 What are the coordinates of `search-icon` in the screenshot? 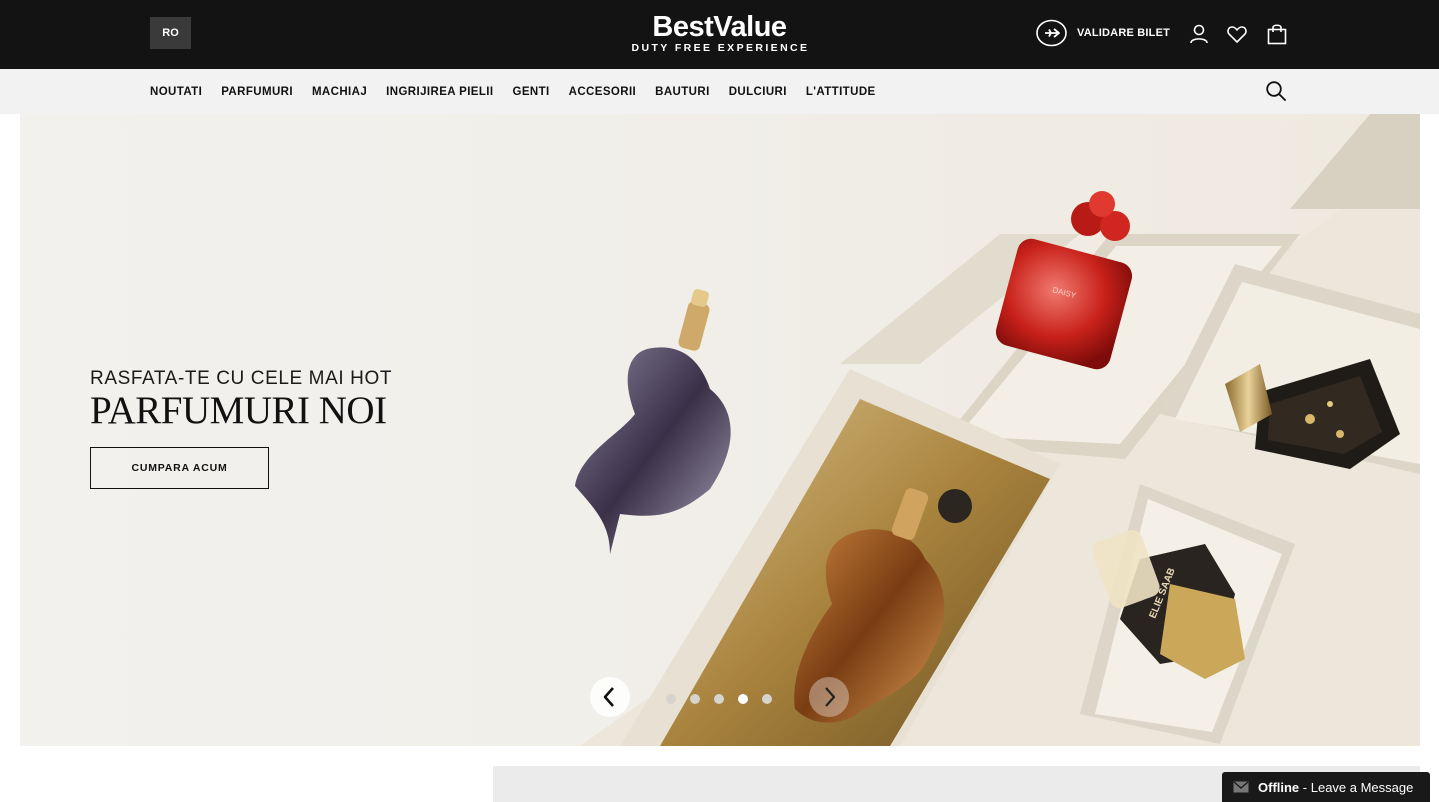 It's located at (1276, 91).